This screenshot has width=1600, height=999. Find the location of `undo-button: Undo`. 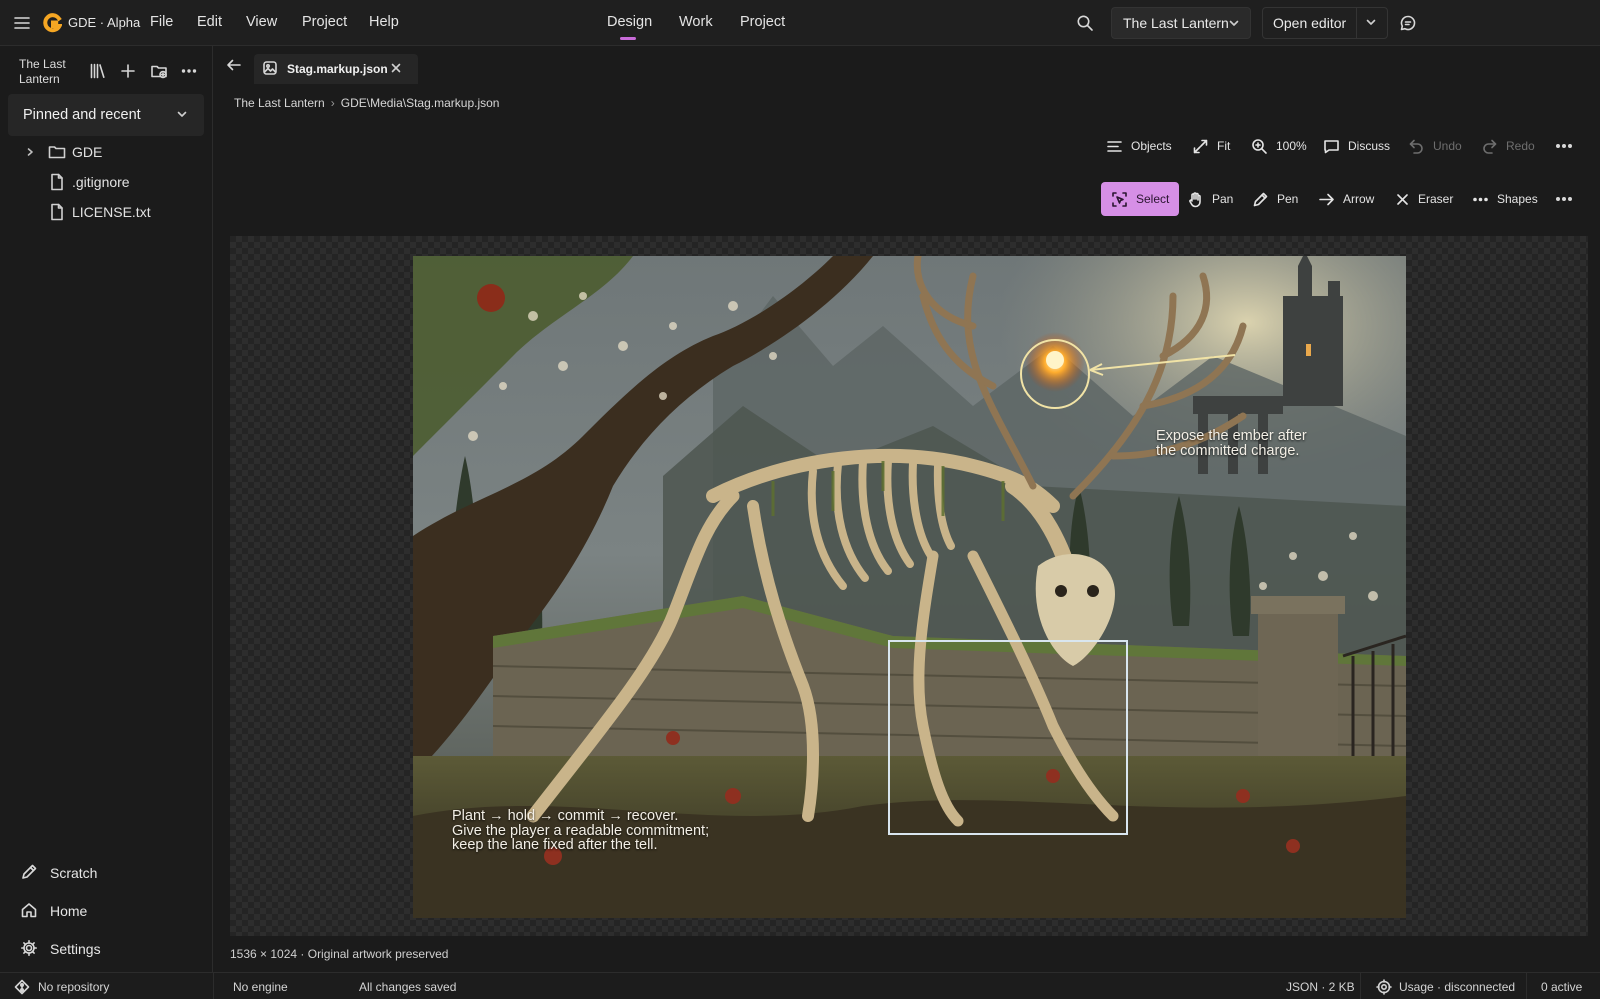

undo-button: Undo is located at coordinates (1435, 146).